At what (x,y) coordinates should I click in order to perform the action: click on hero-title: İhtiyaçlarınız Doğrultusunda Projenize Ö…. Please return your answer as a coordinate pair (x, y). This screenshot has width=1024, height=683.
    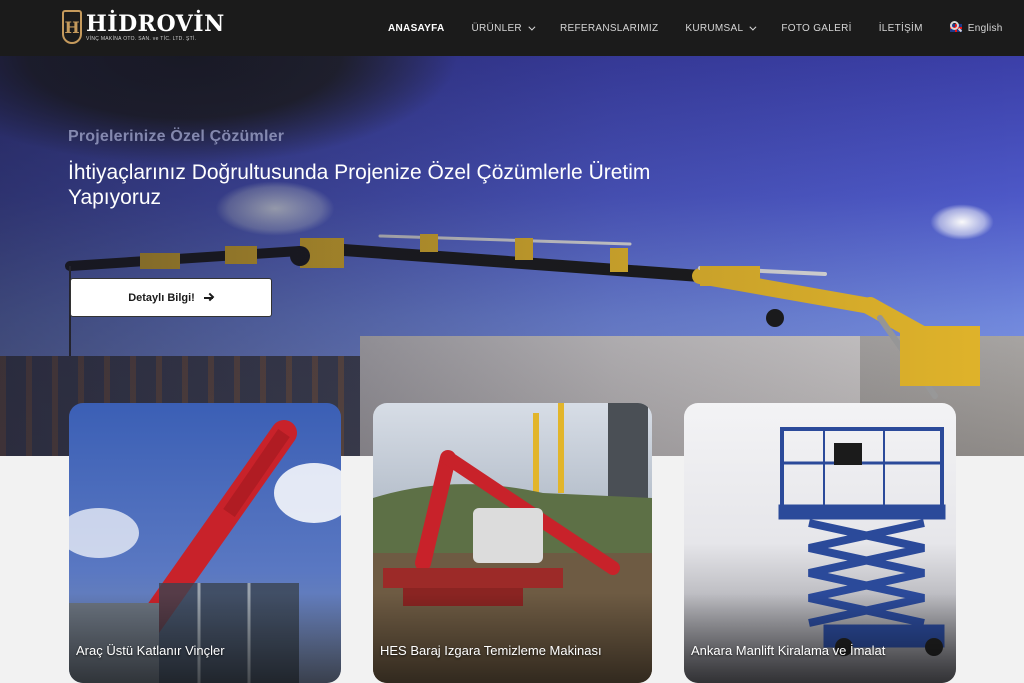
    Looking at the image, I should click on (359, 185).